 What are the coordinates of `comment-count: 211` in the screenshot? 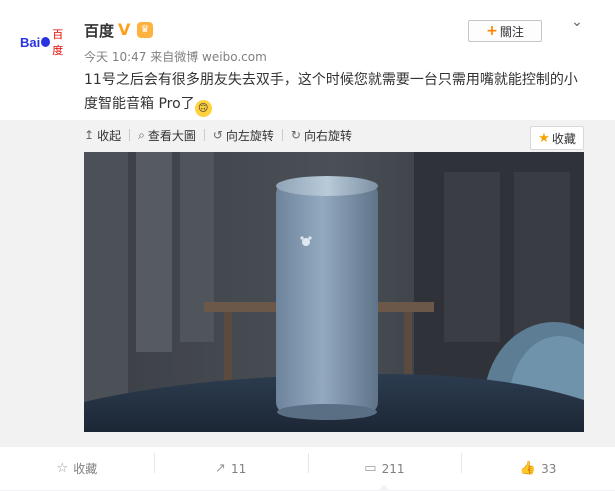 It's located at (393, 468).